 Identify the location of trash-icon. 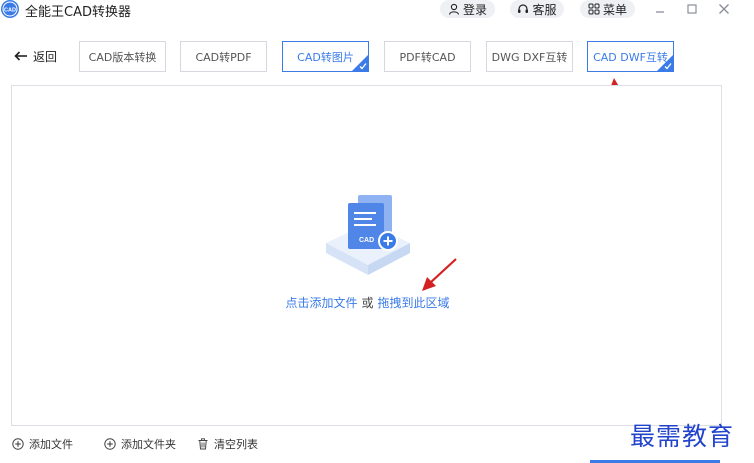
(203, 444).